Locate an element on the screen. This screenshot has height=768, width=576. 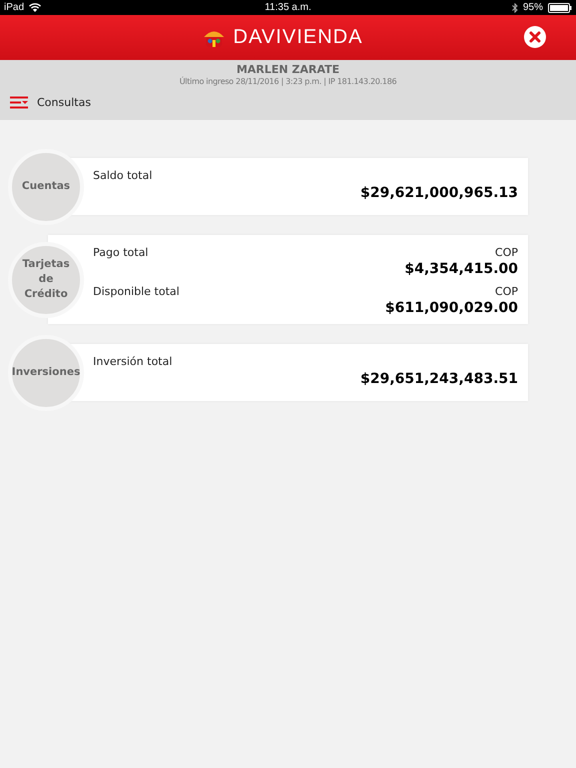
menu-icon is located at coordinates (19, 102).